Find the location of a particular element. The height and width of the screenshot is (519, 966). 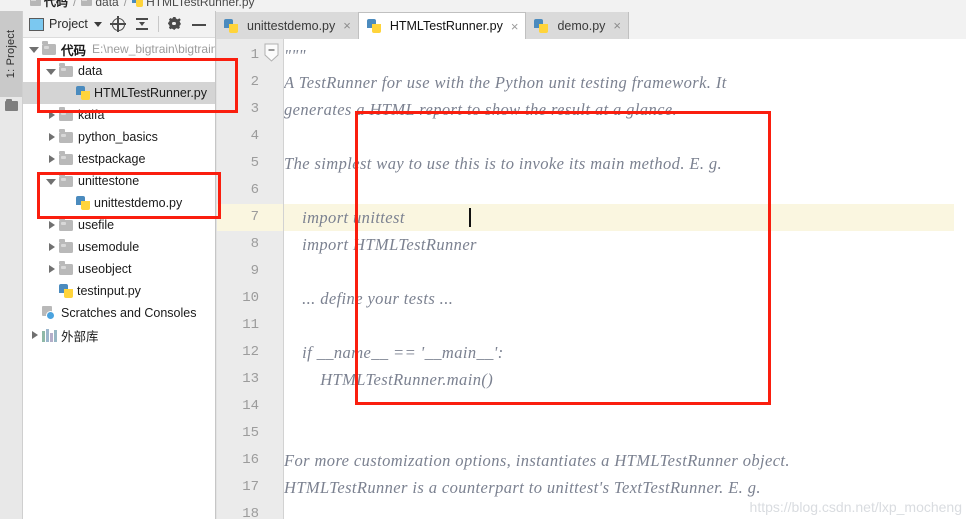

tree-item-label: HTMLTestRunner.py is located at coordinates (151, 93).